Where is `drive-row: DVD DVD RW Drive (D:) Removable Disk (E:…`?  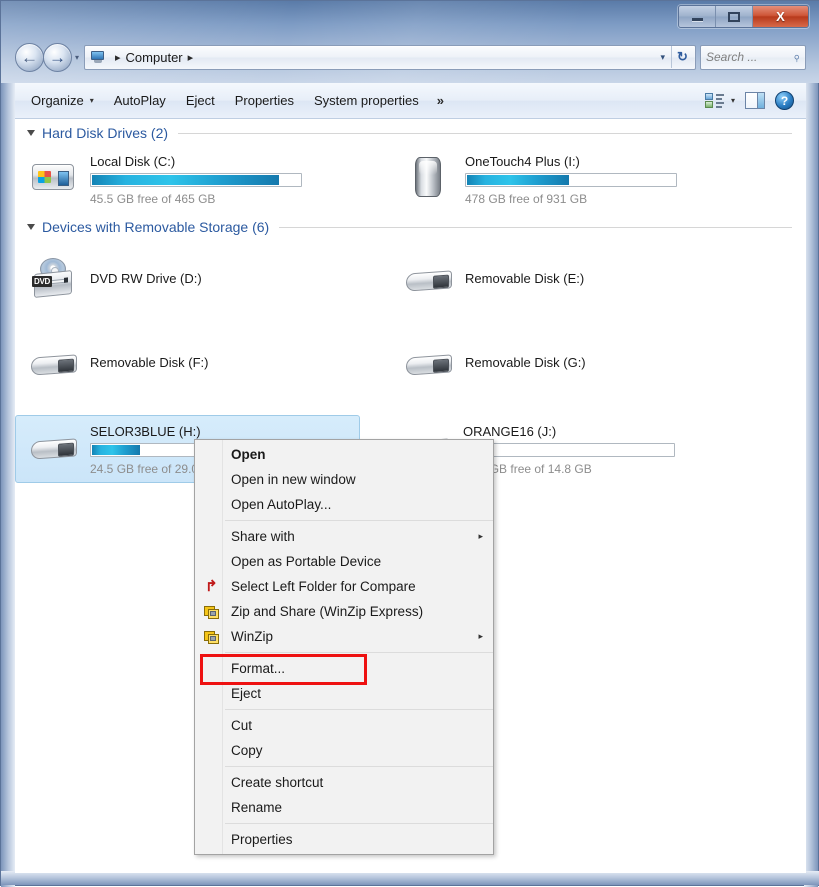 drive-row: DVD DVD RW Drive (D:) Removable Disk (E:… is located at coordinates (410, 278).